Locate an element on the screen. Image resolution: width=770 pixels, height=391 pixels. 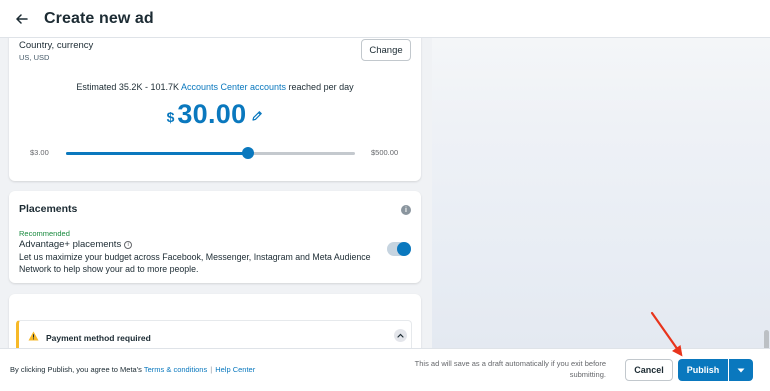
payment-warning: Payment method required is located at coordinates (214, 334).